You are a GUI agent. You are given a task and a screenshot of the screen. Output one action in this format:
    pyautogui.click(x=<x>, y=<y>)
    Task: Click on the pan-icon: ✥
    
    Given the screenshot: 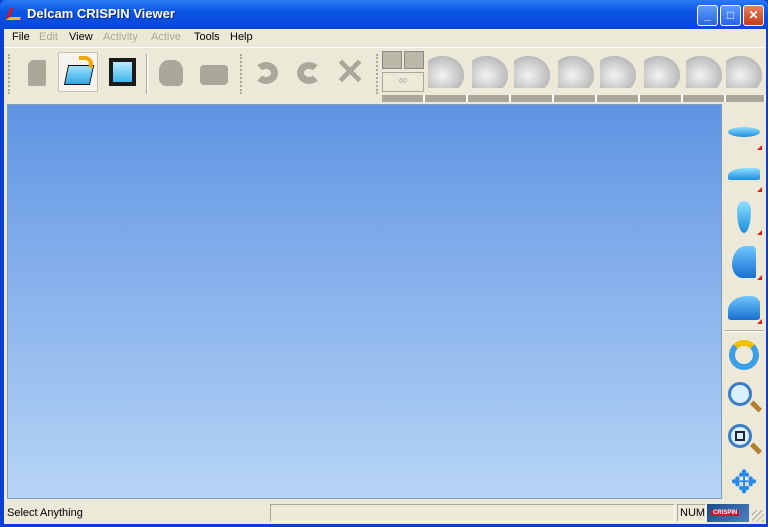 What is the action you would take?
    pyautogui.click(x=744, y=482)
    